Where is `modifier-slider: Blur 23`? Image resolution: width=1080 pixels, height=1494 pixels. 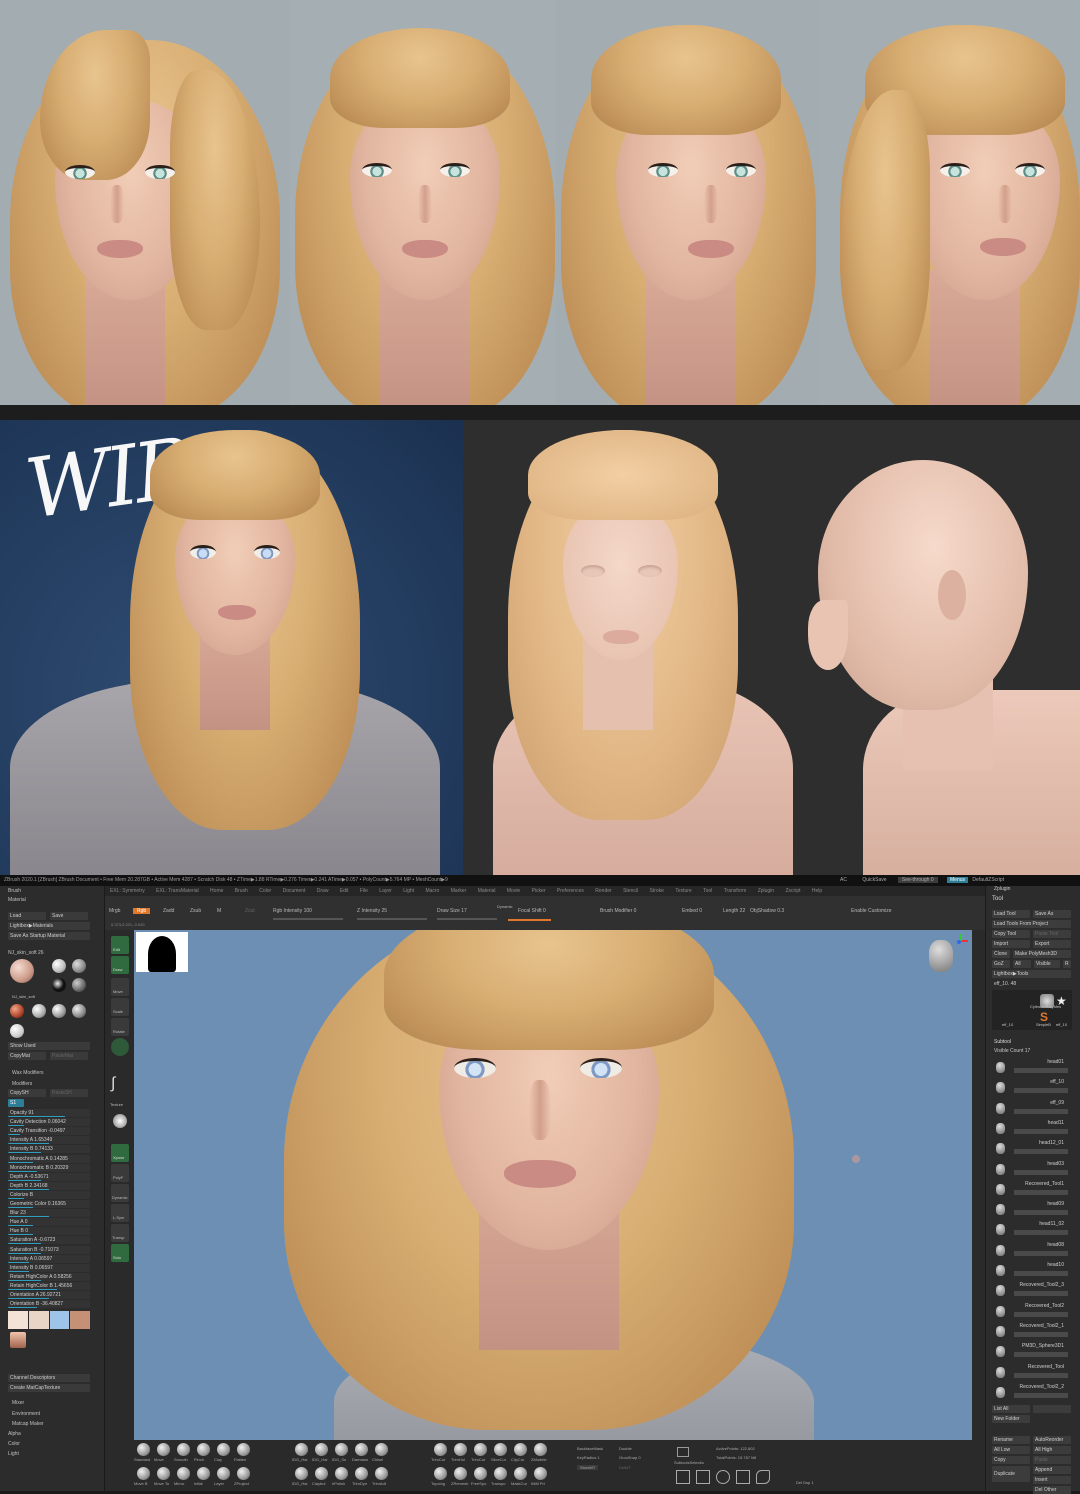
modifier-slider: Blur 23 is located at coordinates (49, 1213).